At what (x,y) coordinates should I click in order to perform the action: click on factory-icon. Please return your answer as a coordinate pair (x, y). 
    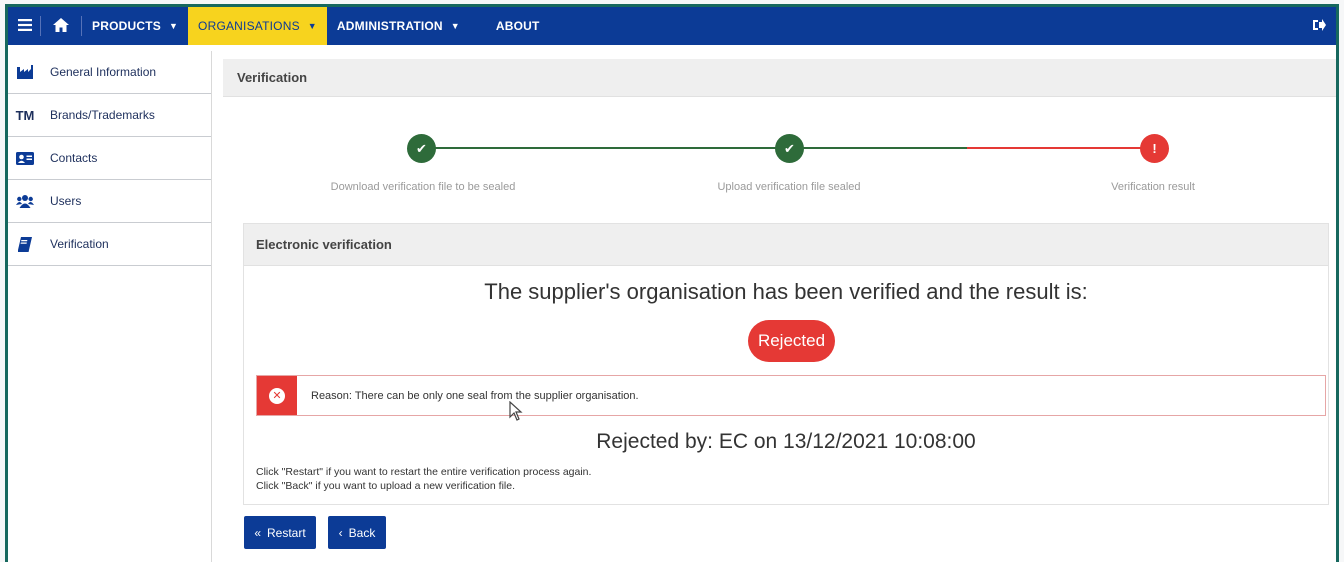
    Looking at the image, I should click on (25, 72).